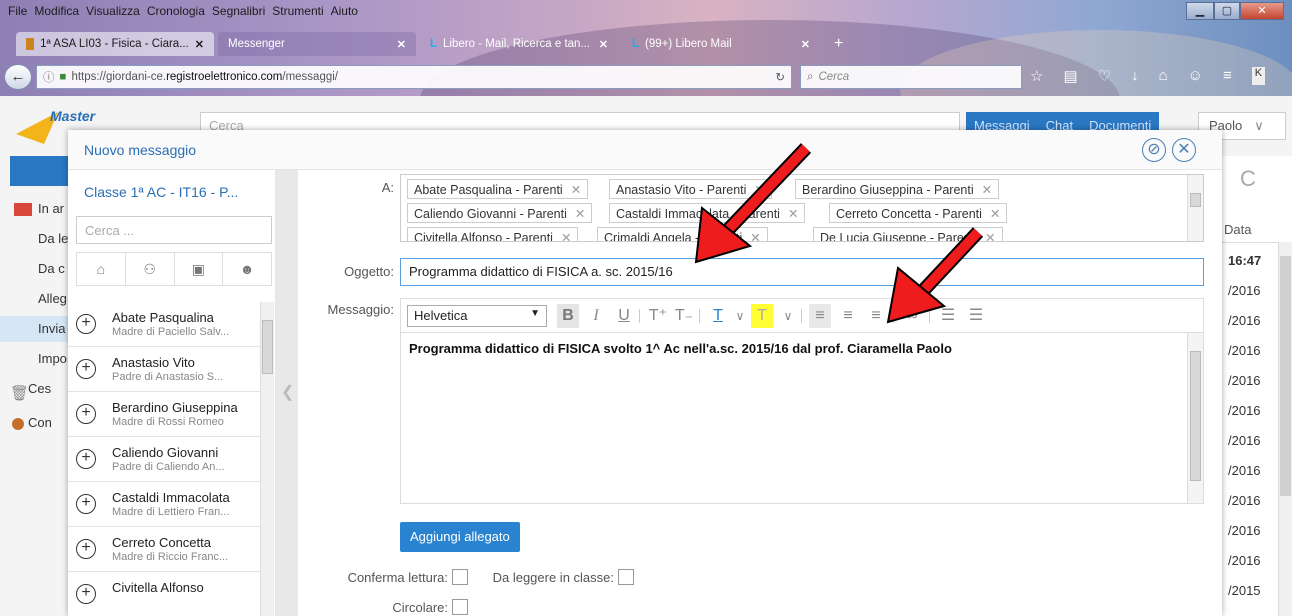 The height and width of the screenshot is (616, 1292). I want to click on subscript-icon: T₋, so click(684, 316).